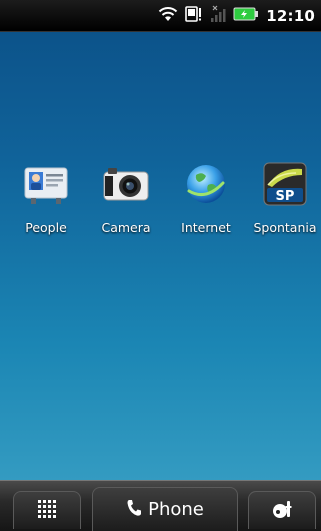  I want to click on app-label: Spontania, so click(285, 227).